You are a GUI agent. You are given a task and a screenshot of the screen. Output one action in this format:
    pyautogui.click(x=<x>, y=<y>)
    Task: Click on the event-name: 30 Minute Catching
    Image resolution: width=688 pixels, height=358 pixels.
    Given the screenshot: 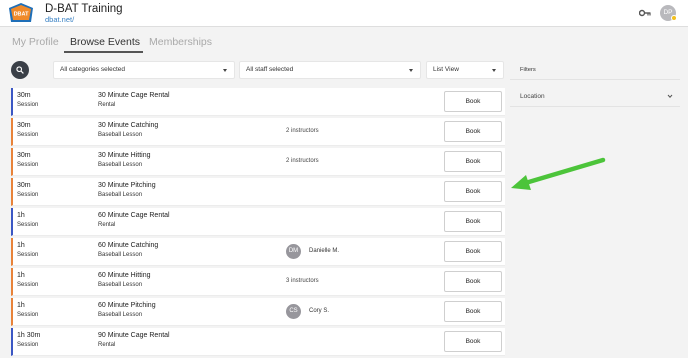 What is the action you would take?
    pyautogui.click(x=128, y=125)
    